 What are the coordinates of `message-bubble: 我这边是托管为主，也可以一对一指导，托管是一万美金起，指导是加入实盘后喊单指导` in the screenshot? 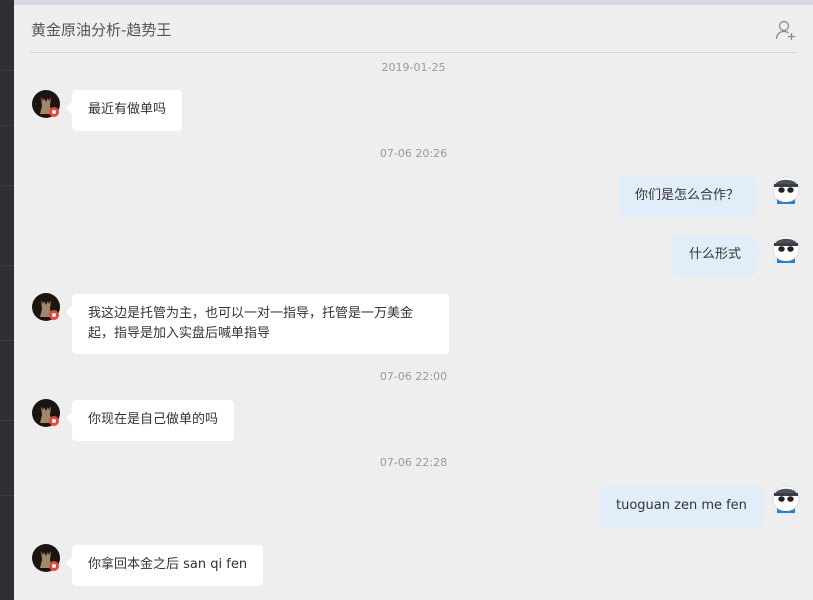 It's located at (257, 324).